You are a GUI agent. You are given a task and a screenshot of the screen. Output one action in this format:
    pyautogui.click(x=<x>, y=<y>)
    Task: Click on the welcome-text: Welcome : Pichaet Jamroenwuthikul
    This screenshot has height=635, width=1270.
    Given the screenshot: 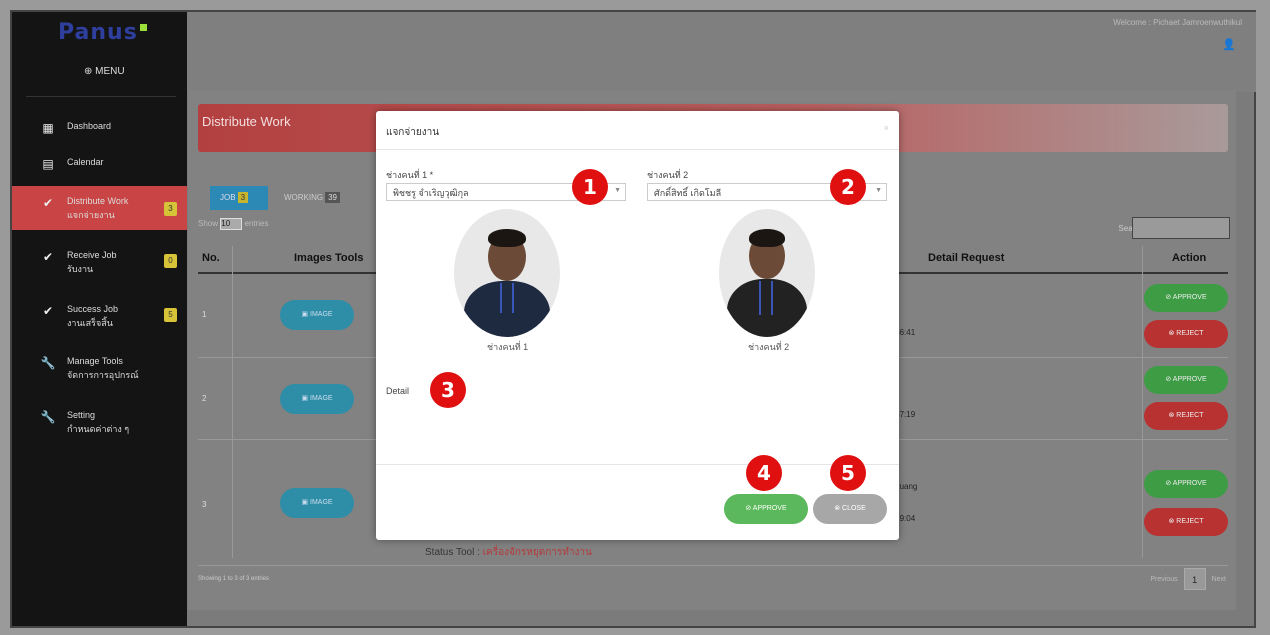 What is the action you would take?
    pyautogui.click(x=1177, y=22)
    